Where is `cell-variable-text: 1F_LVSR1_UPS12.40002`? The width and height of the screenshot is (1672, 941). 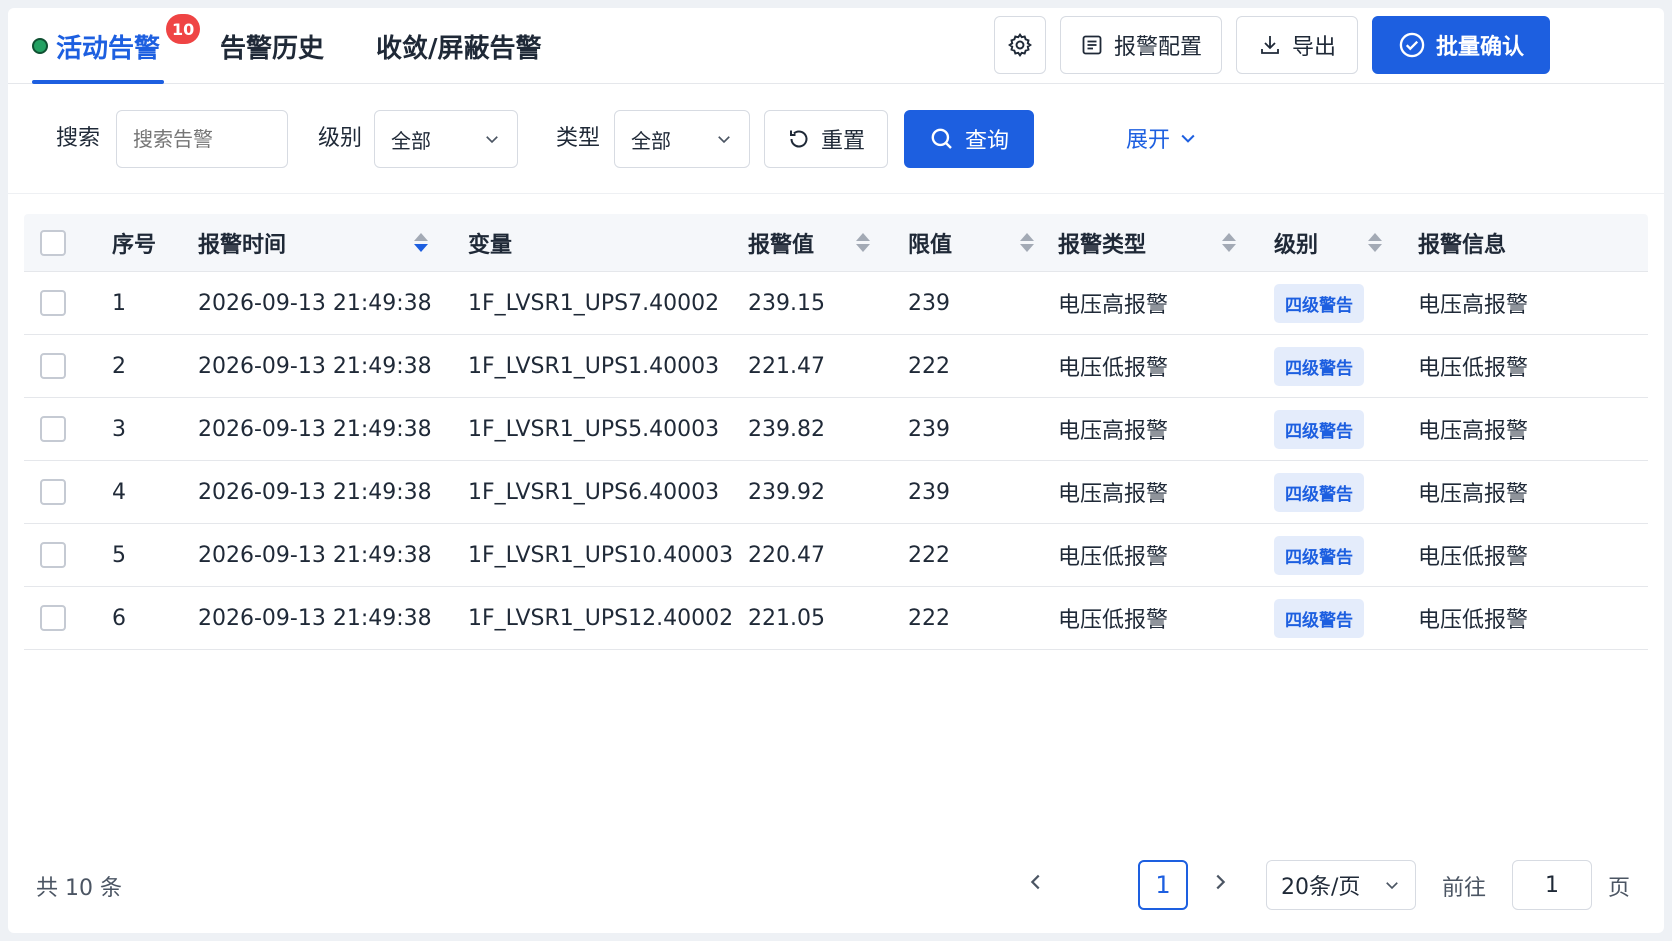 cell-variable-text: 1F_LVSR1_UPS12.40002 is located at coordinates (601, 618).